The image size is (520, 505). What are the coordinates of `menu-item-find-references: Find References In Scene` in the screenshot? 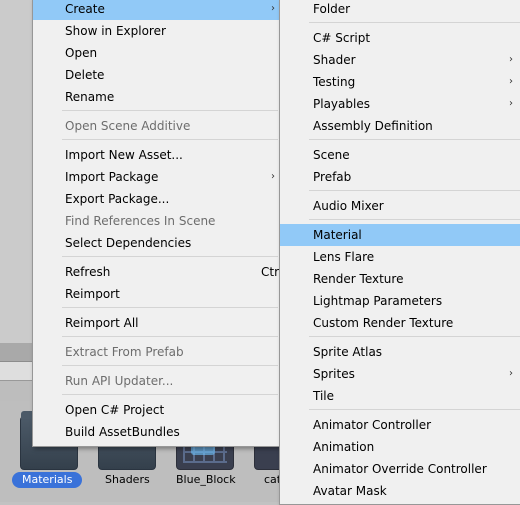 It's located at (156, 221).